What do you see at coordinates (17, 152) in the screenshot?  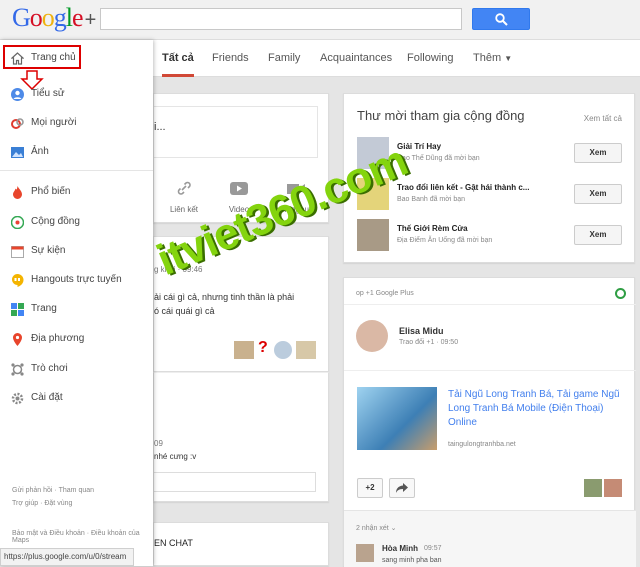 I see `photos-icon` at bounding box center [17, 152].